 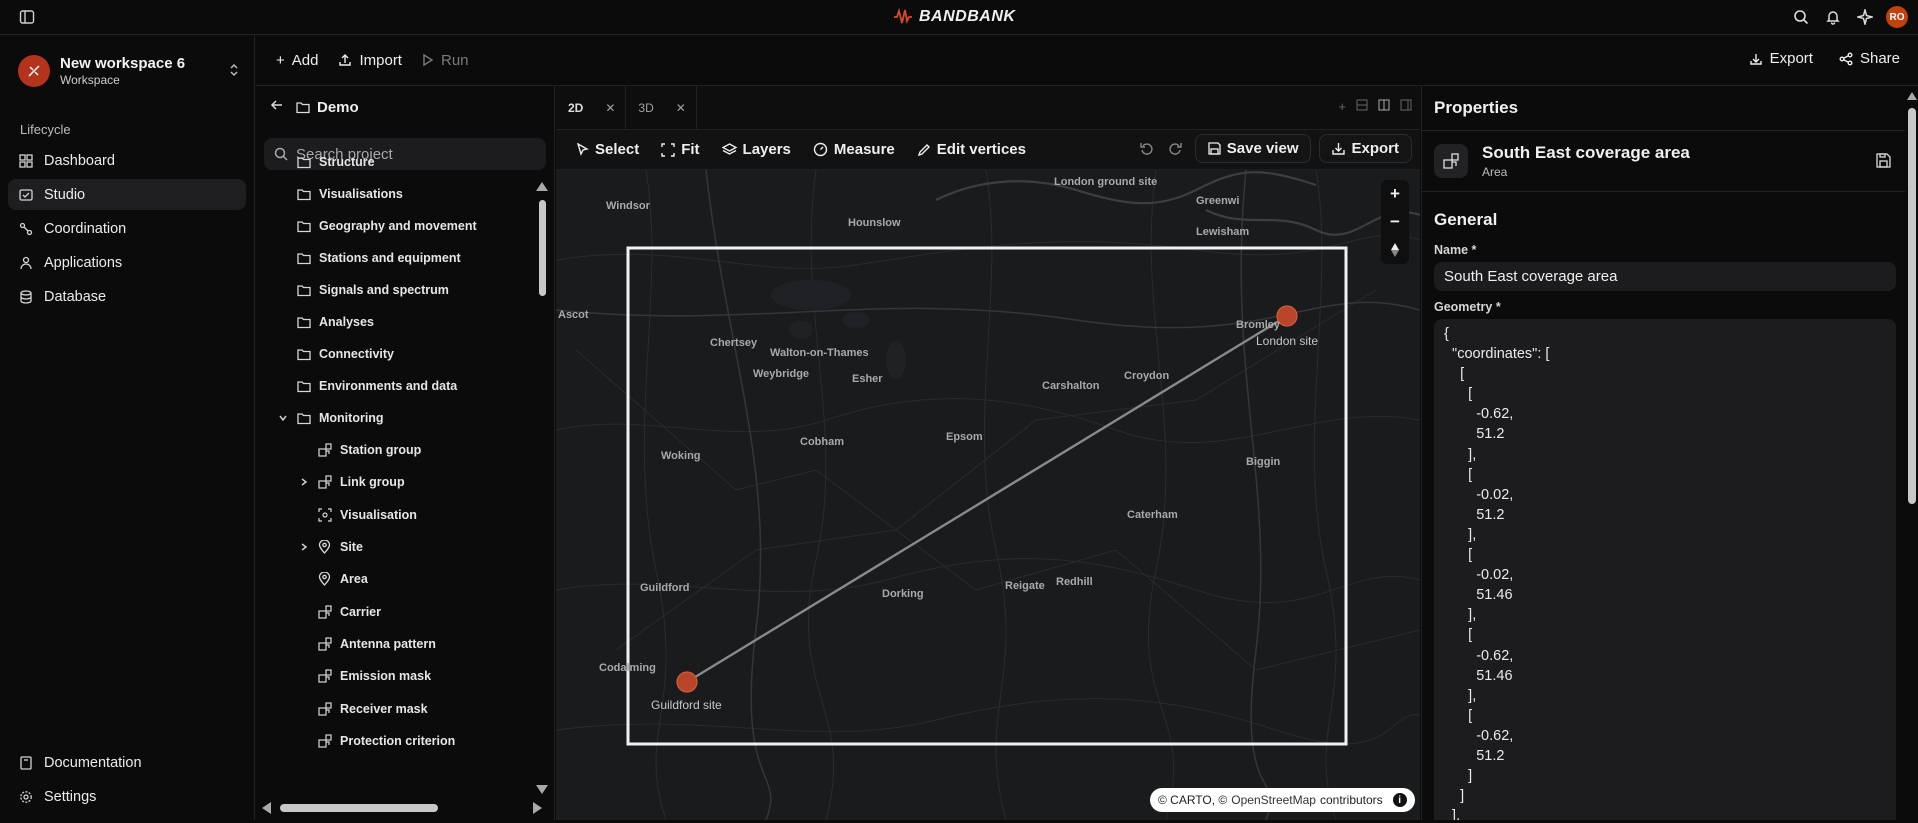 What do you see at coordinates (1897, 17) in the screenshot?
I see `user-avatar: RO` at bounding box center [1897, 17].